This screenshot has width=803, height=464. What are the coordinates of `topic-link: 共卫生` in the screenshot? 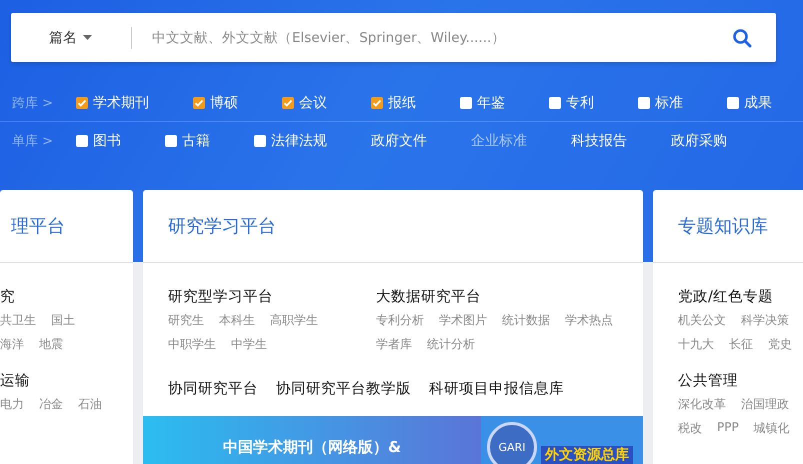 It's located at (18, 320).